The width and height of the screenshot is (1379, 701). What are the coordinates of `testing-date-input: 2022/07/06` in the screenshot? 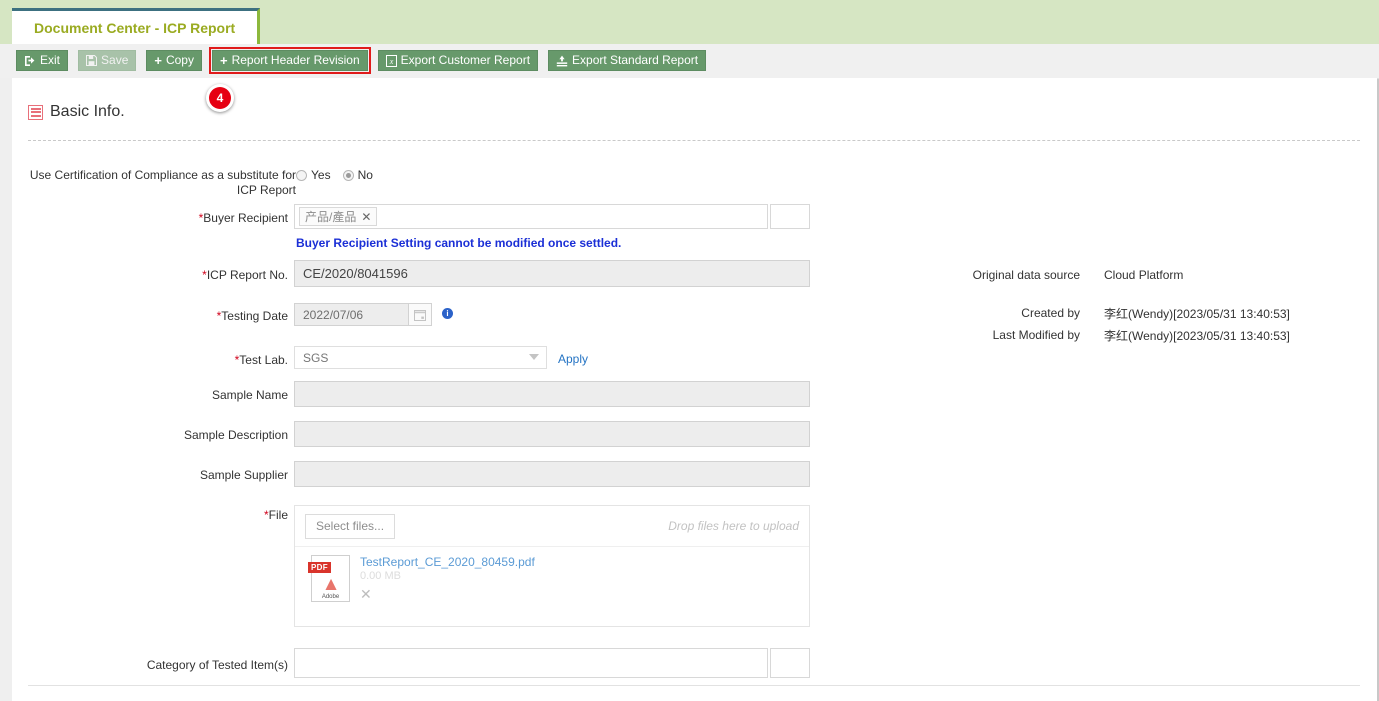 It's located at (351, 314).